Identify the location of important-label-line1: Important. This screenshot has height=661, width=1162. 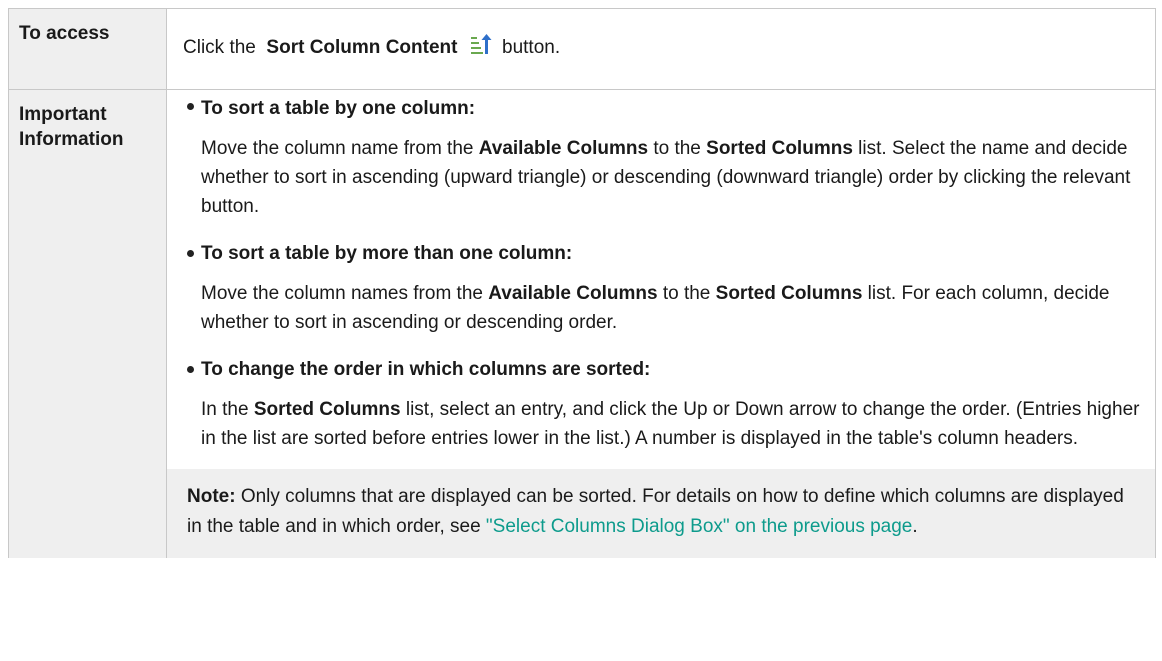
(63, 114).